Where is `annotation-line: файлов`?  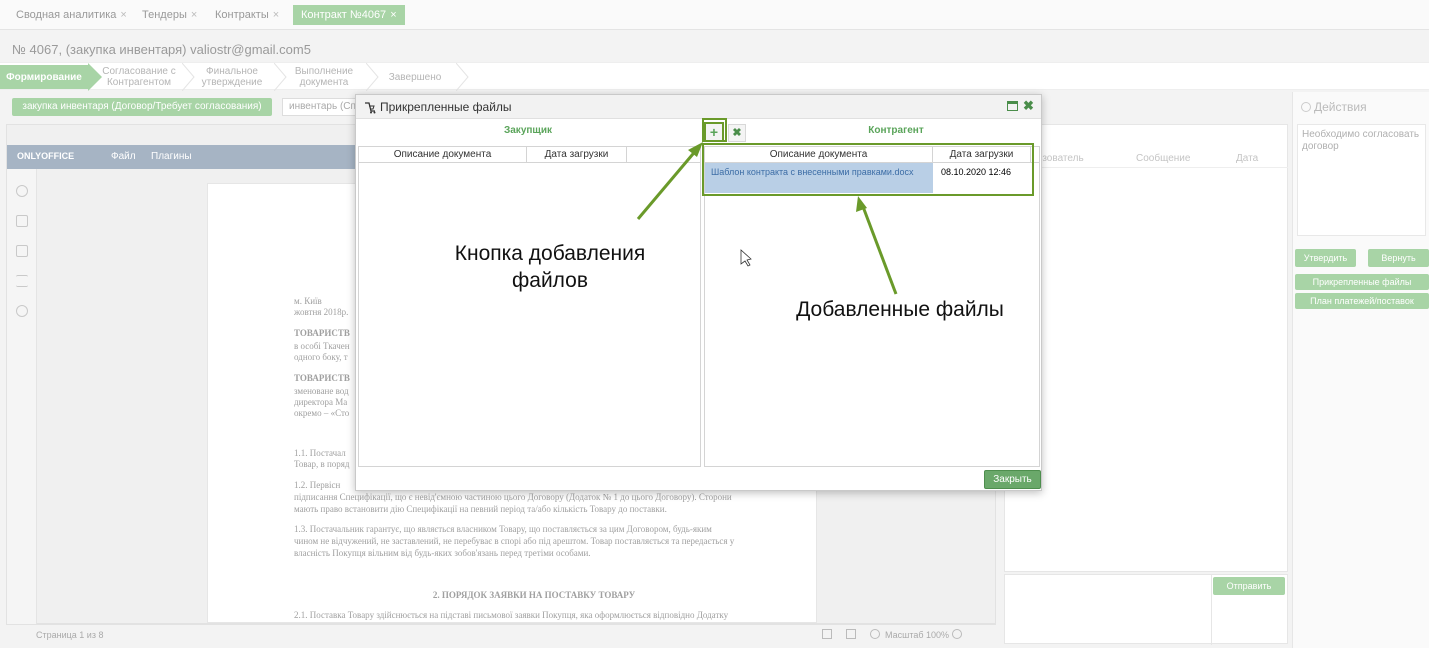
annotation-line: файлов is located at coordinates (549, 280).